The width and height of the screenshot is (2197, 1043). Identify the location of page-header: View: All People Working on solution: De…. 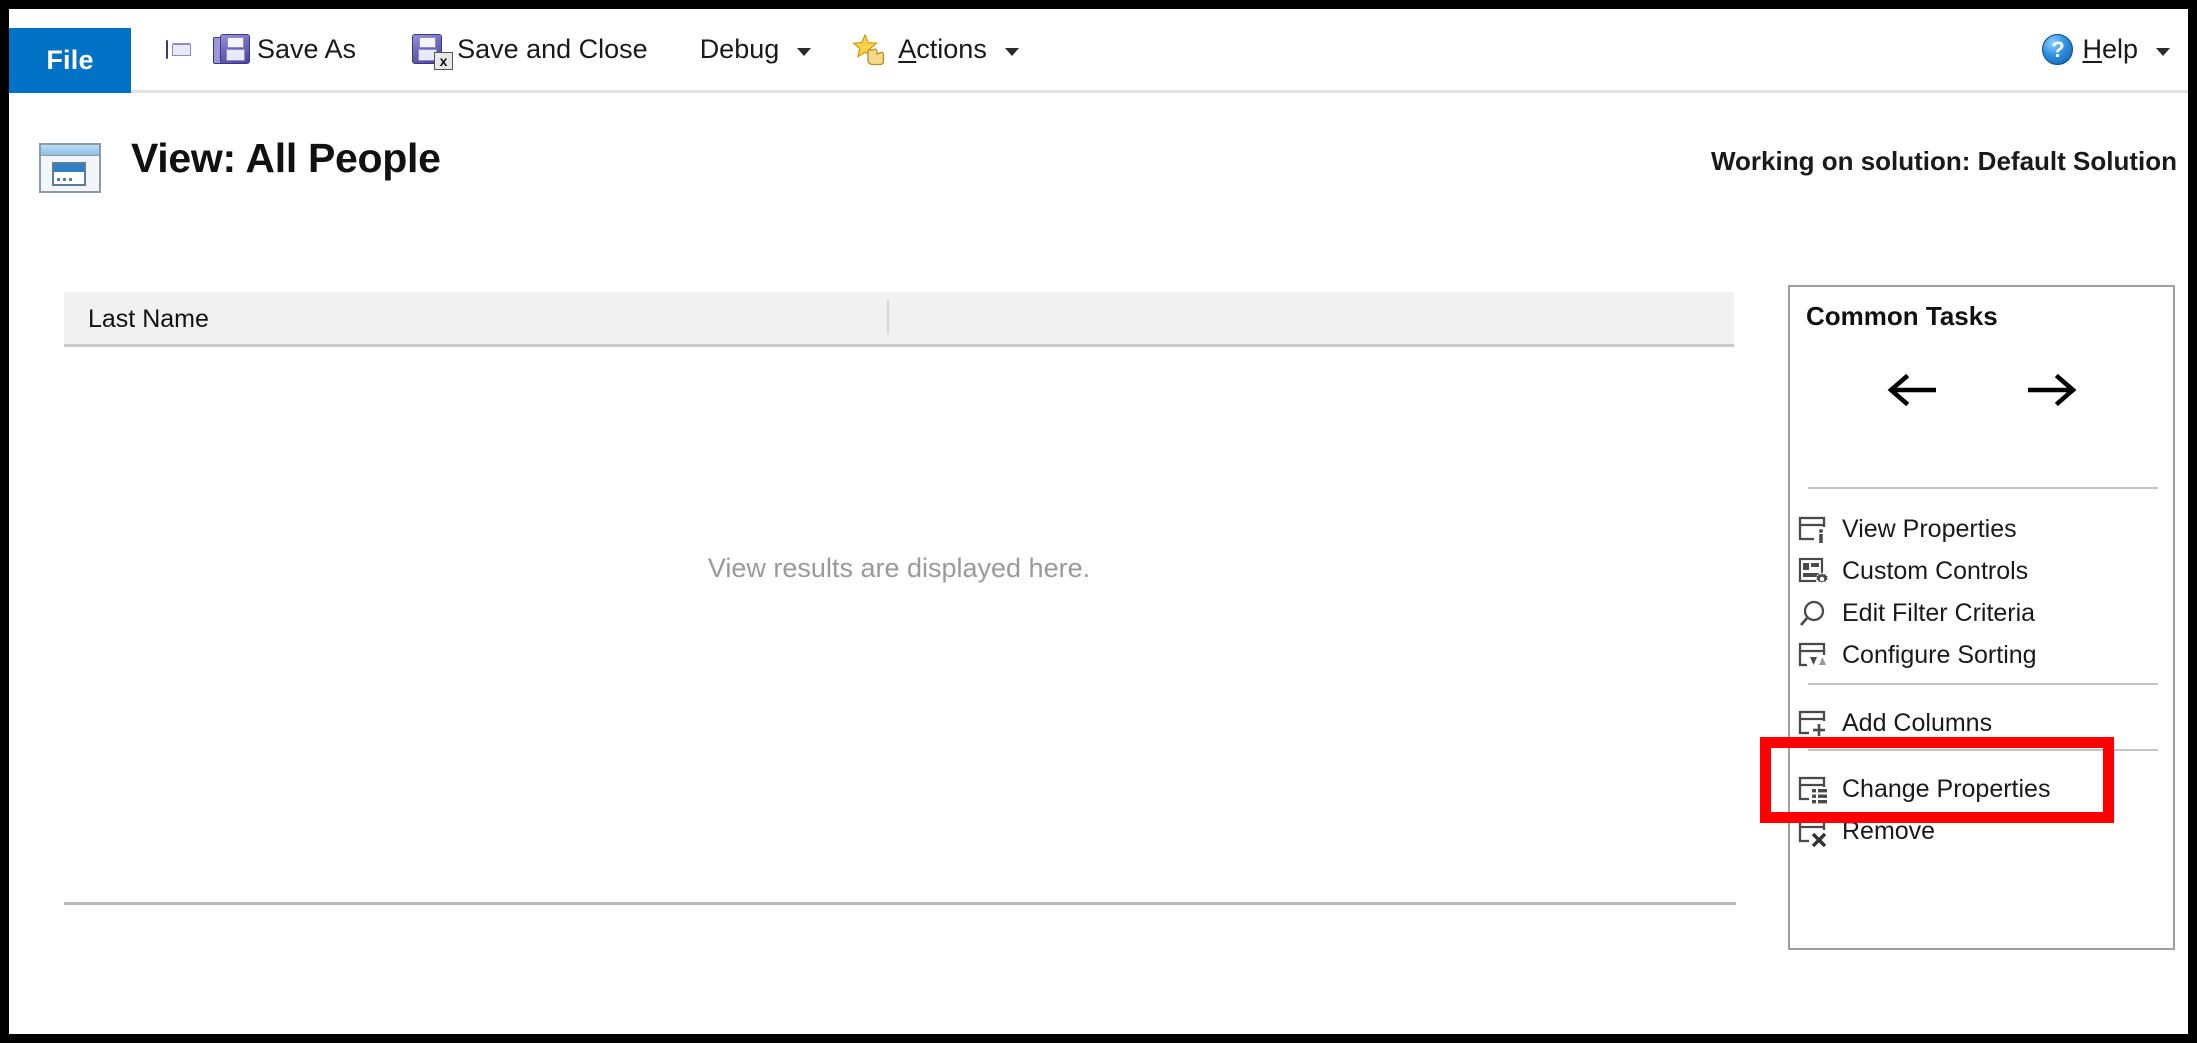
(1098, 148).